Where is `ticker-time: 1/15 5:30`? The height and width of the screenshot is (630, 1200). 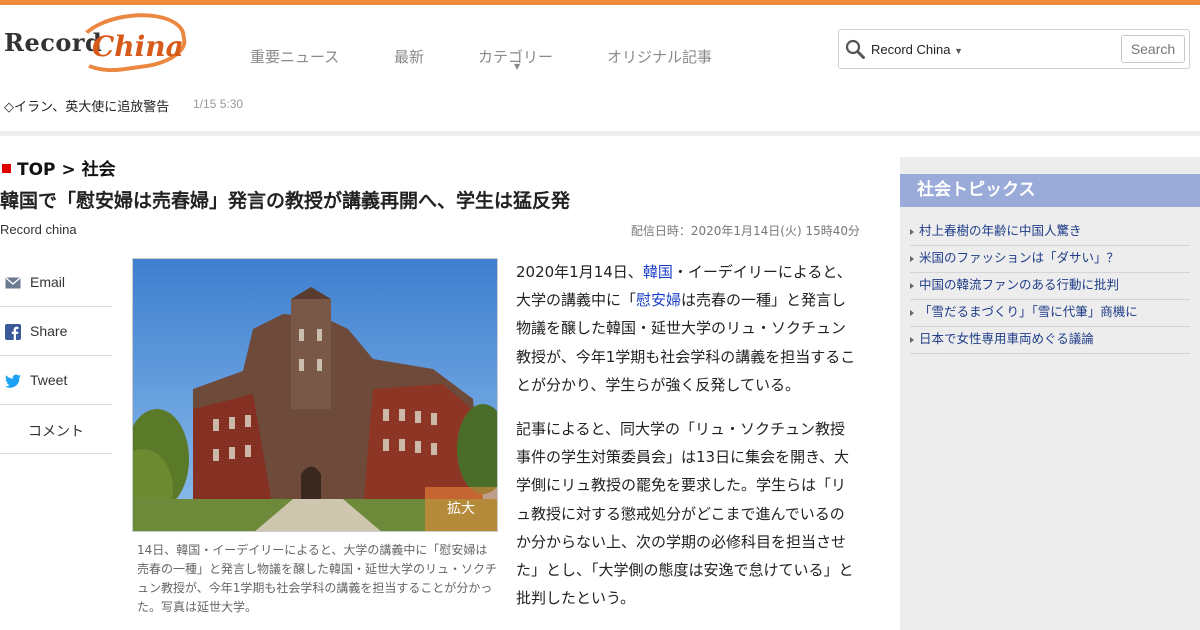
ticker-time: 1/15 5:30 is located at coordinates (218, 104).